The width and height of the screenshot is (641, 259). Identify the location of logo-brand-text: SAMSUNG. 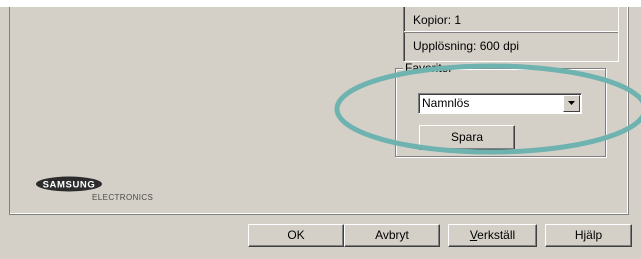
(69, 185).